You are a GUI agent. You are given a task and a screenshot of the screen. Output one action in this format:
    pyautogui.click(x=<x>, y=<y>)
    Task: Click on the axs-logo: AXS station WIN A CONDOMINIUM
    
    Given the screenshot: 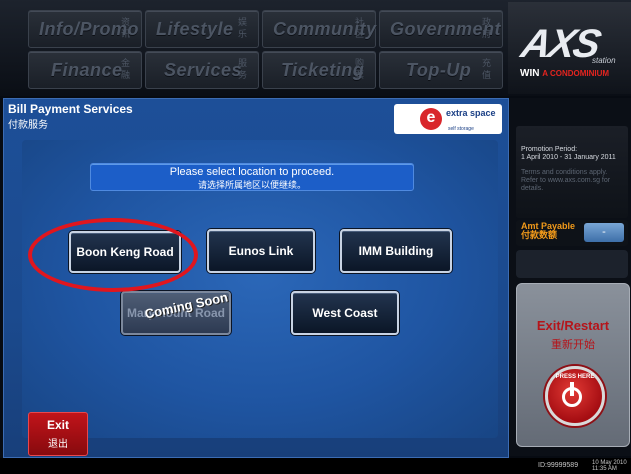 What is the action you would take?
    pyautogui.click(x=569, y=48)
    